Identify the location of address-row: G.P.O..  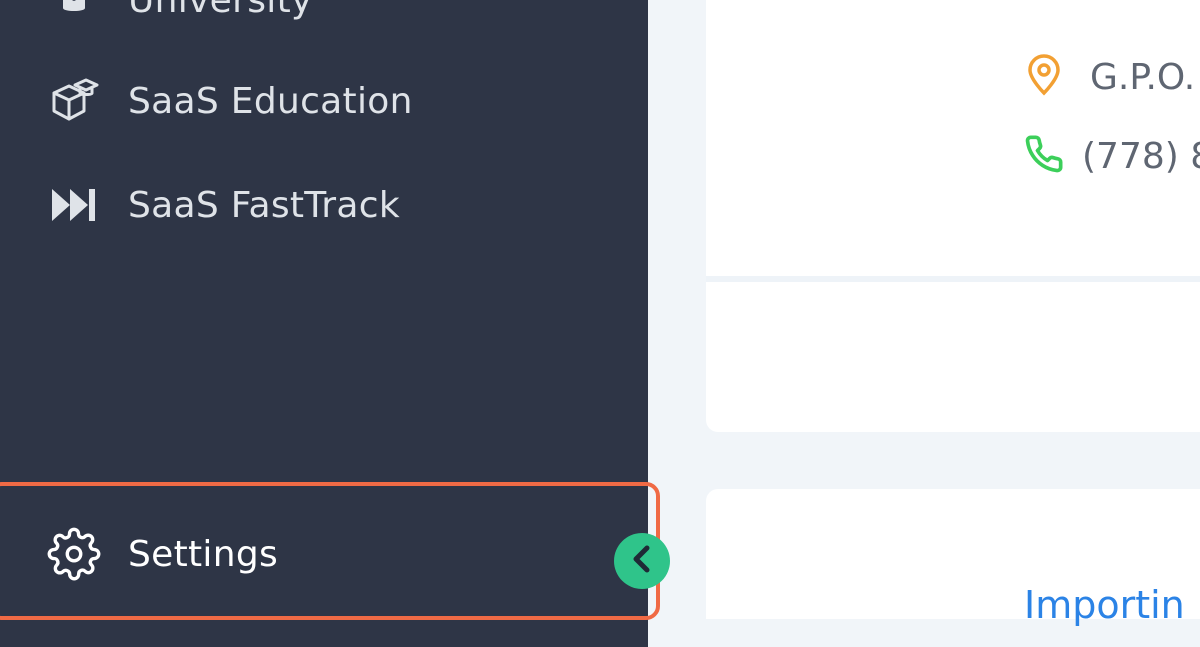
(1110, 77).